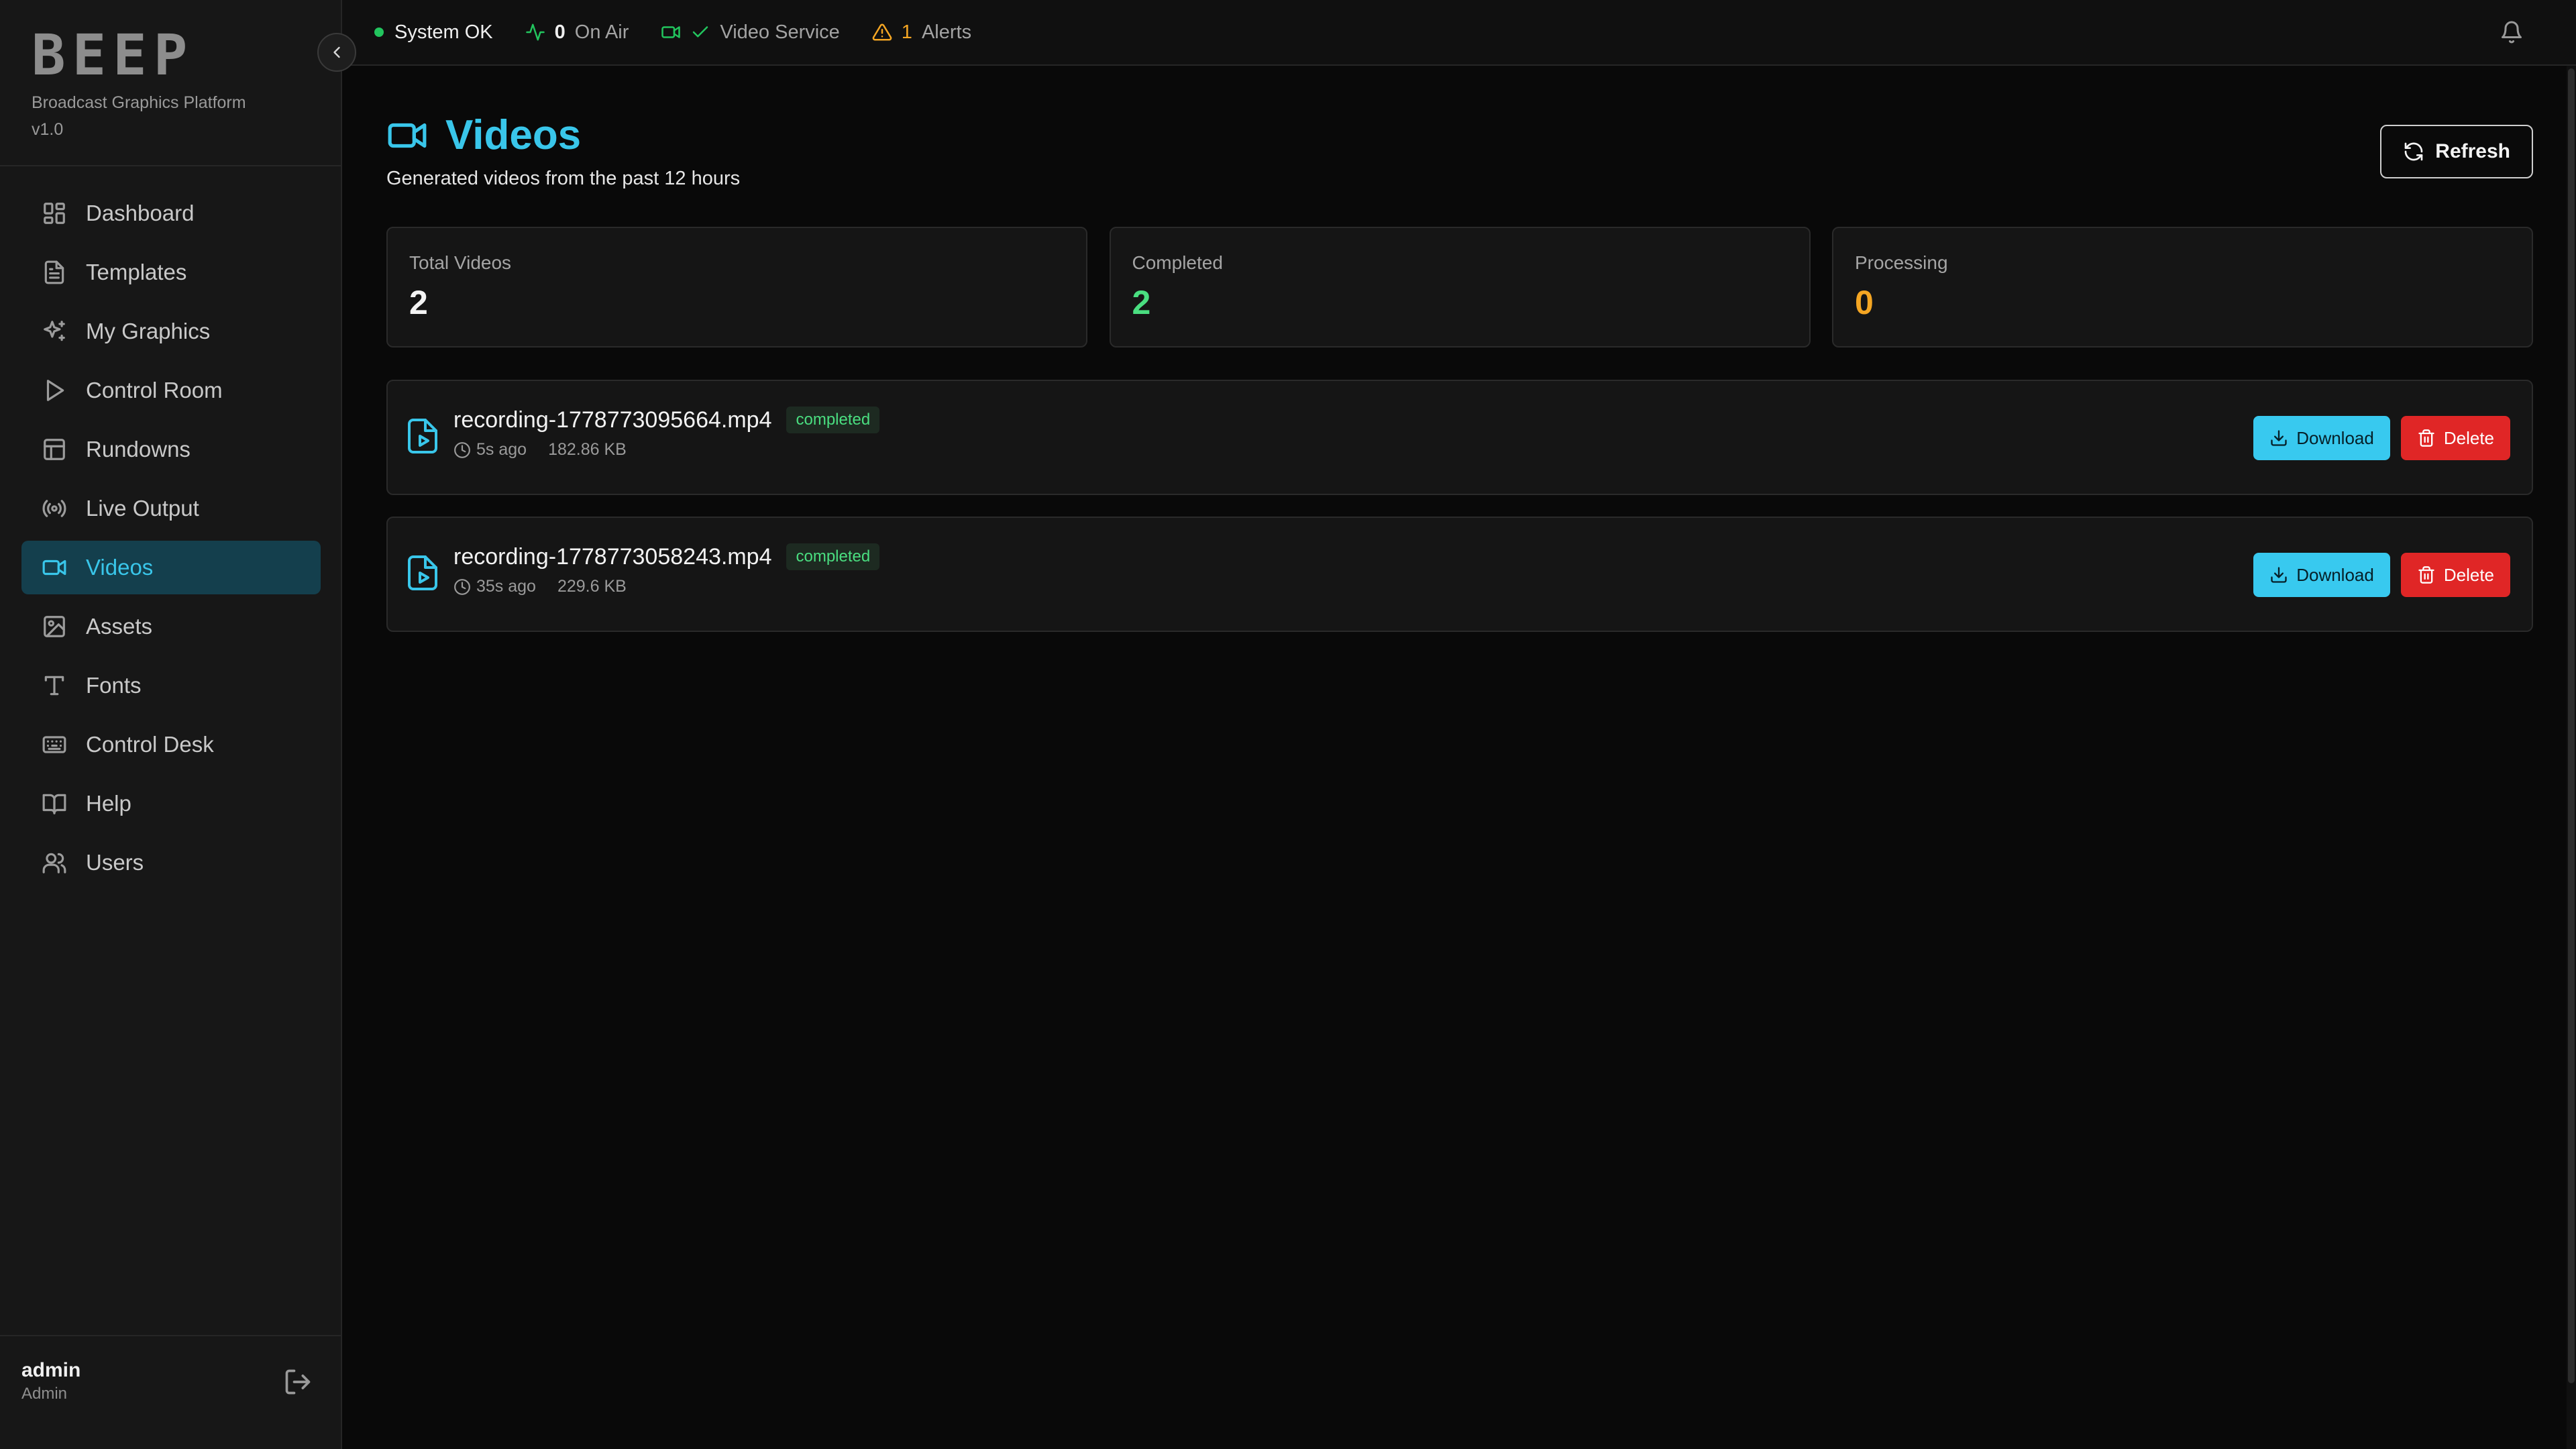 Image resolution: width=2576 pixels, height=1449 pixels. What do you see at coordinates (750, 32) in the screenshot?
I see `video-service-status: Video Service` at bounding box center [750, 32].